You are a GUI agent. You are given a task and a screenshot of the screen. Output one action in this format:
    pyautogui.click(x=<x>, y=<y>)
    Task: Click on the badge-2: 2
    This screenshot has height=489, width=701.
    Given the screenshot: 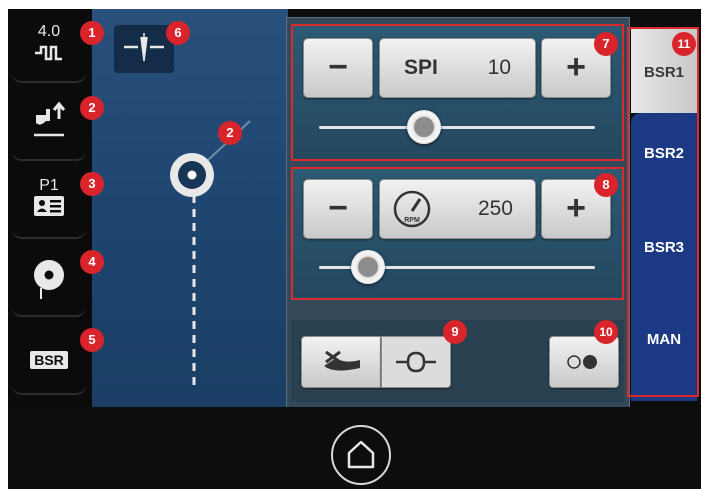 What is the action you would take?
    pyautogui.click(x=92, y=108)
    